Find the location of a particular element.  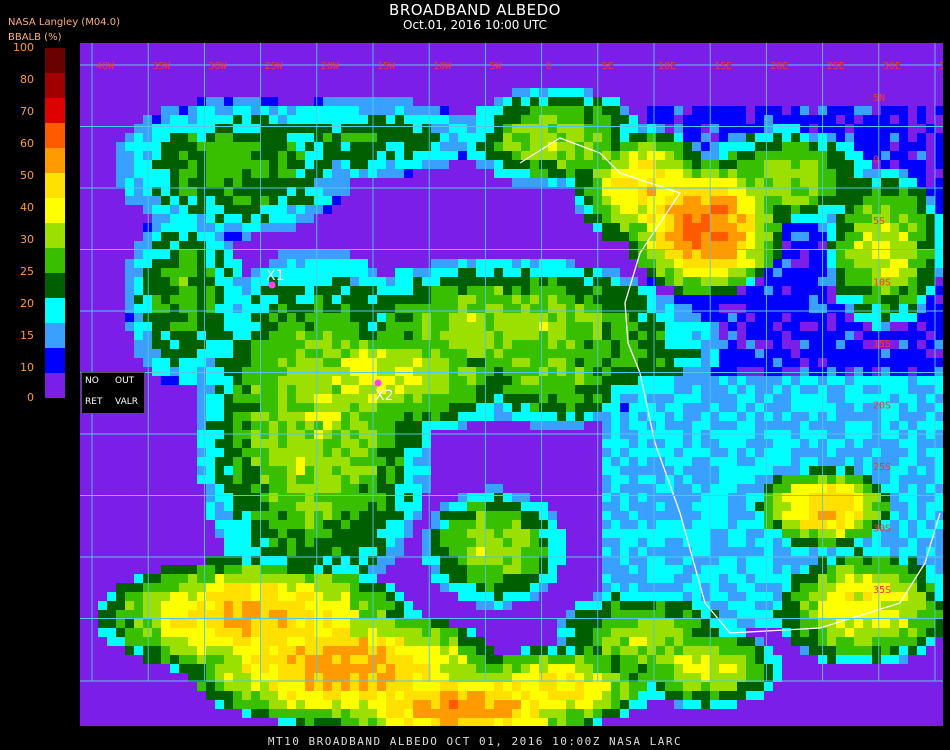

status-key-box: NO OUT RET VALR is located at coordinates (113, 393).